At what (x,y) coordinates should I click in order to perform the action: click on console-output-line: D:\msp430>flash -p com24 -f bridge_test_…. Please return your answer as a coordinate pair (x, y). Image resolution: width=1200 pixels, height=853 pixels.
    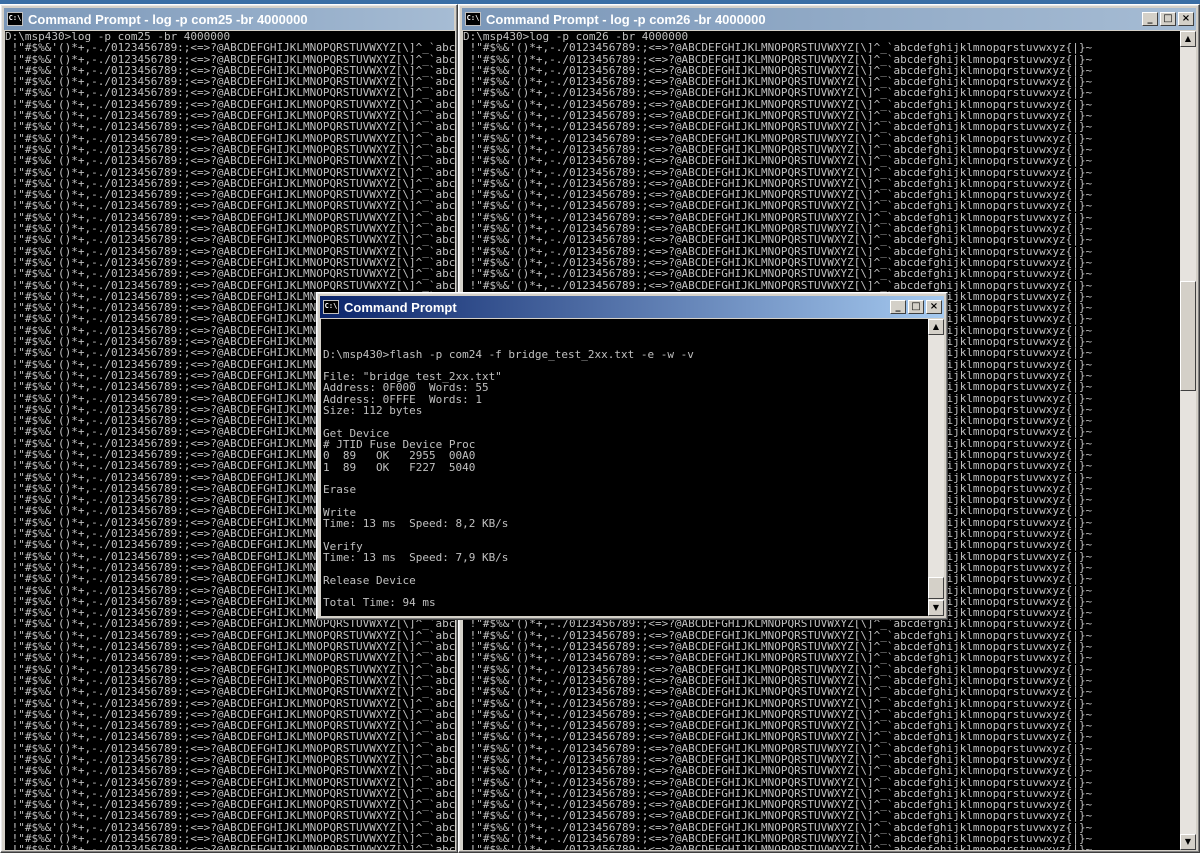
    Looking at the image, I should click on (508, 354).